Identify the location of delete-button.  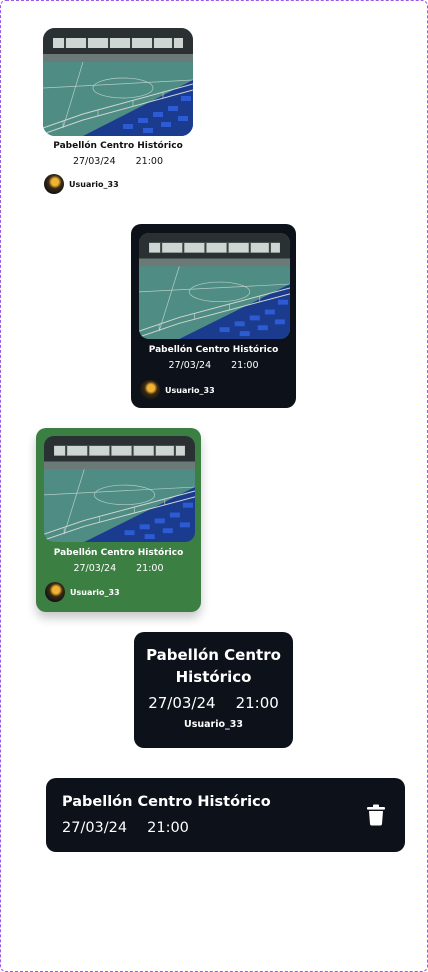
(376, 815).